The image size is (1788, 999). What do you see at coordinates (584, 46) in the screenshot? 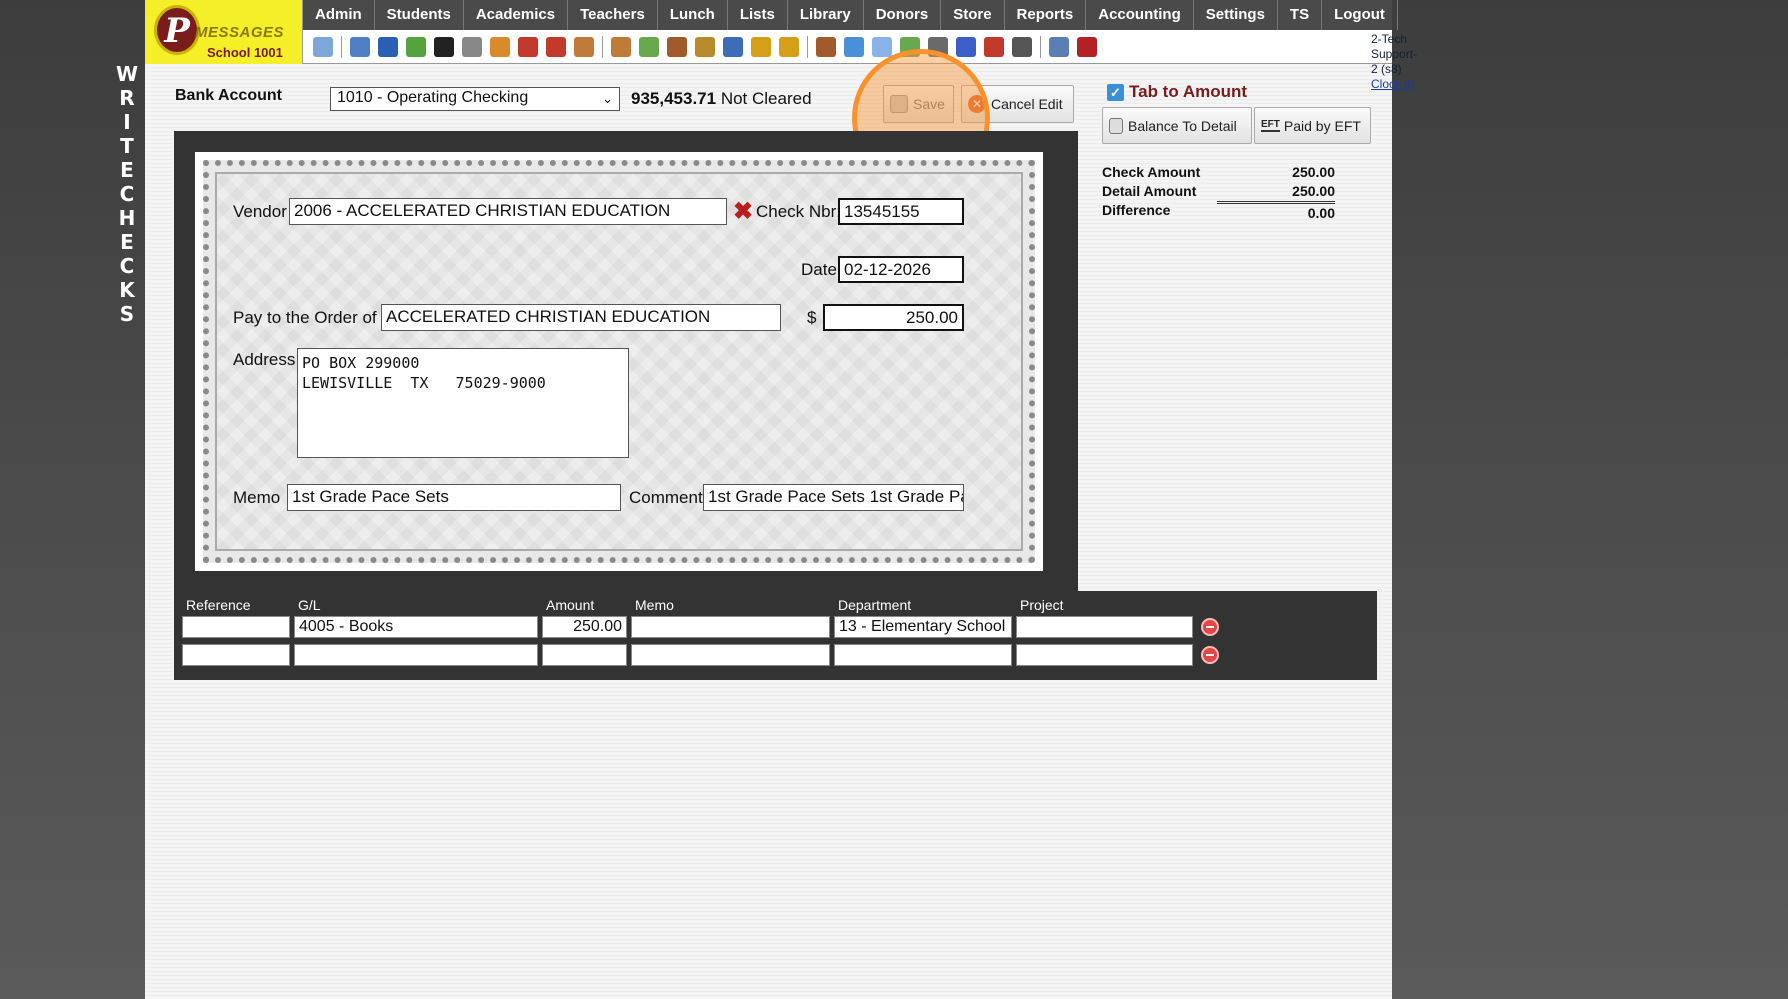
I see `user-female-icon` at bounding box center [584, 46].